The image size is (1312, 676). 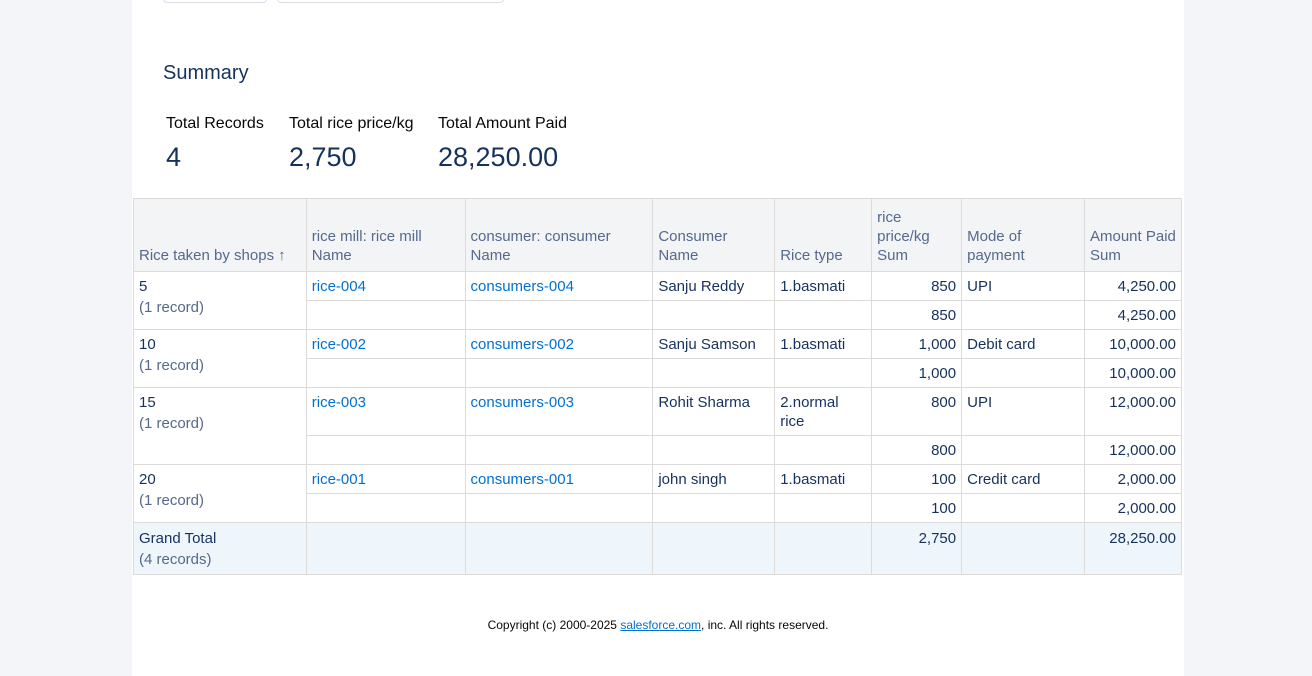 What do you see at coordinates (917, 479) in the screenshot?
I see `price-cell: 100` at bounding box center [917, 479].